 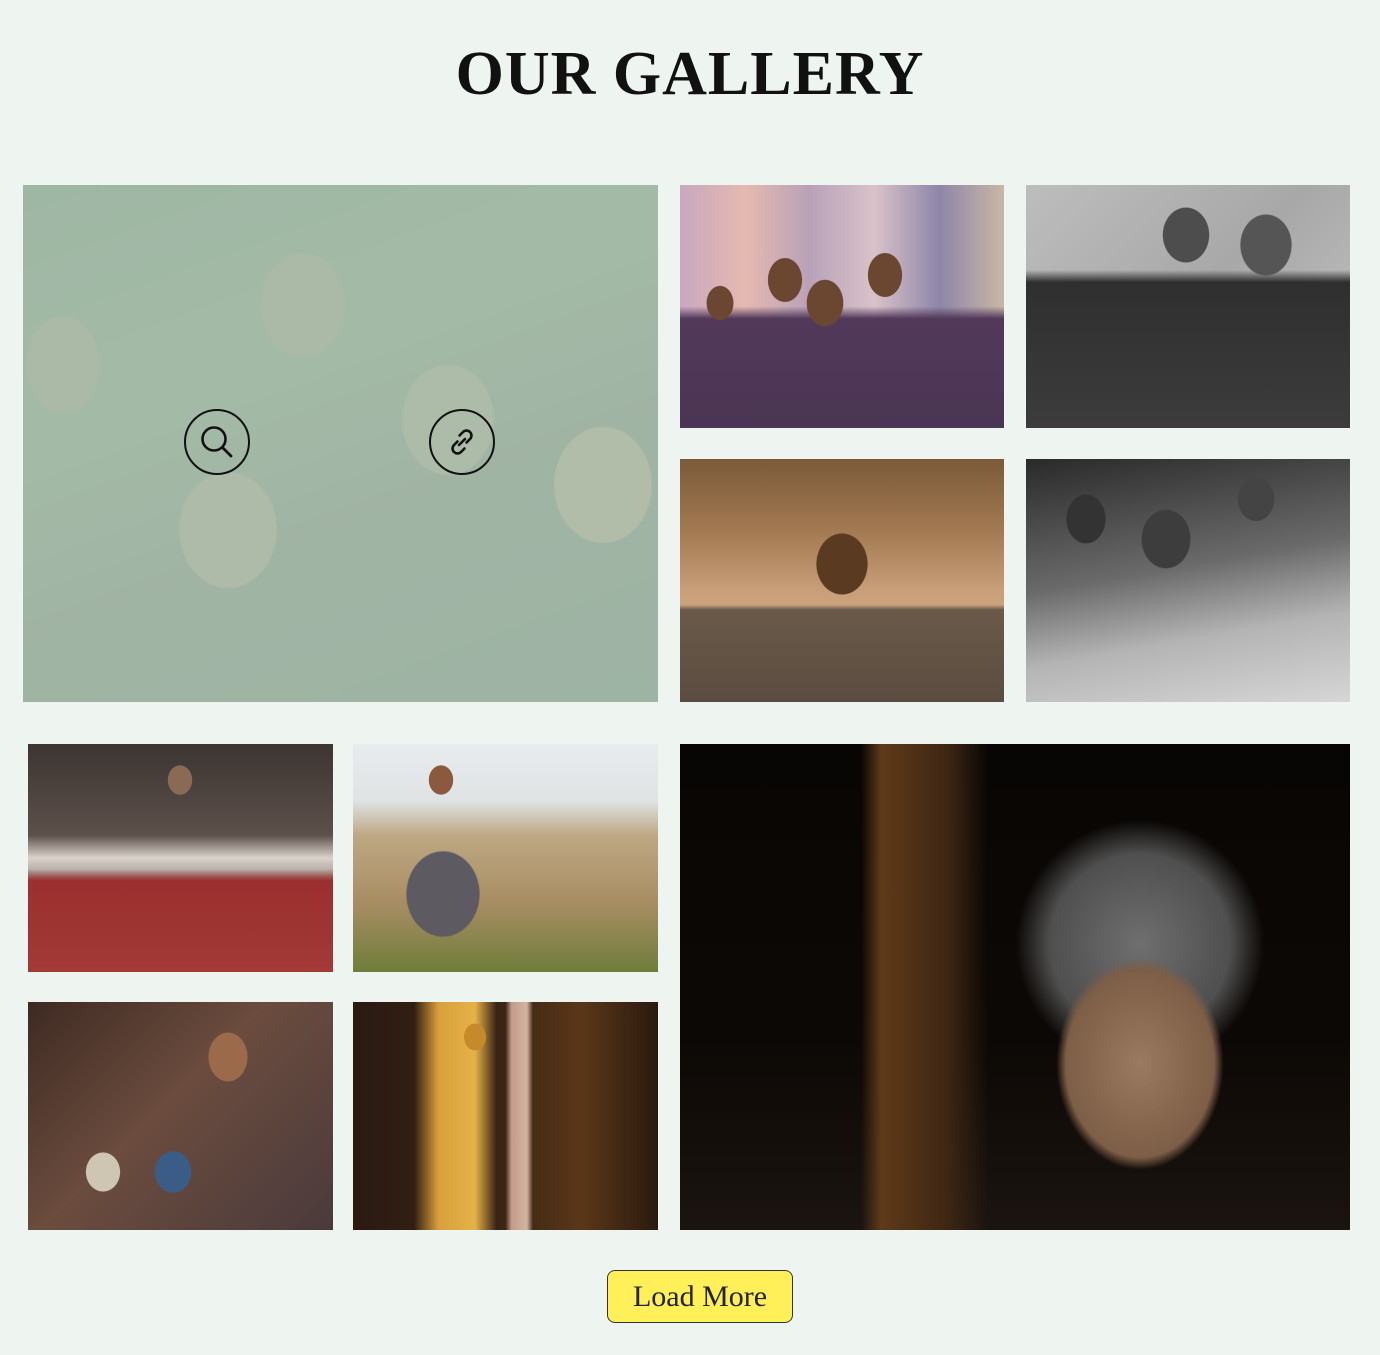 I want to click on search-icon, so click(x=217, y=442).